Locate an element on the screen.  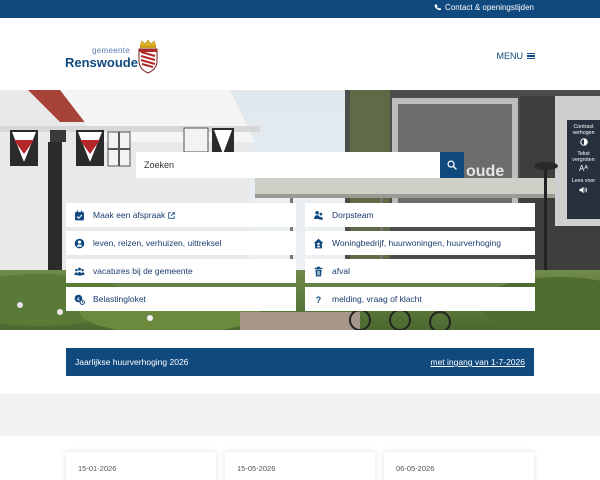
tile-label: Dorpsteam is located at coordinates (353, 215).